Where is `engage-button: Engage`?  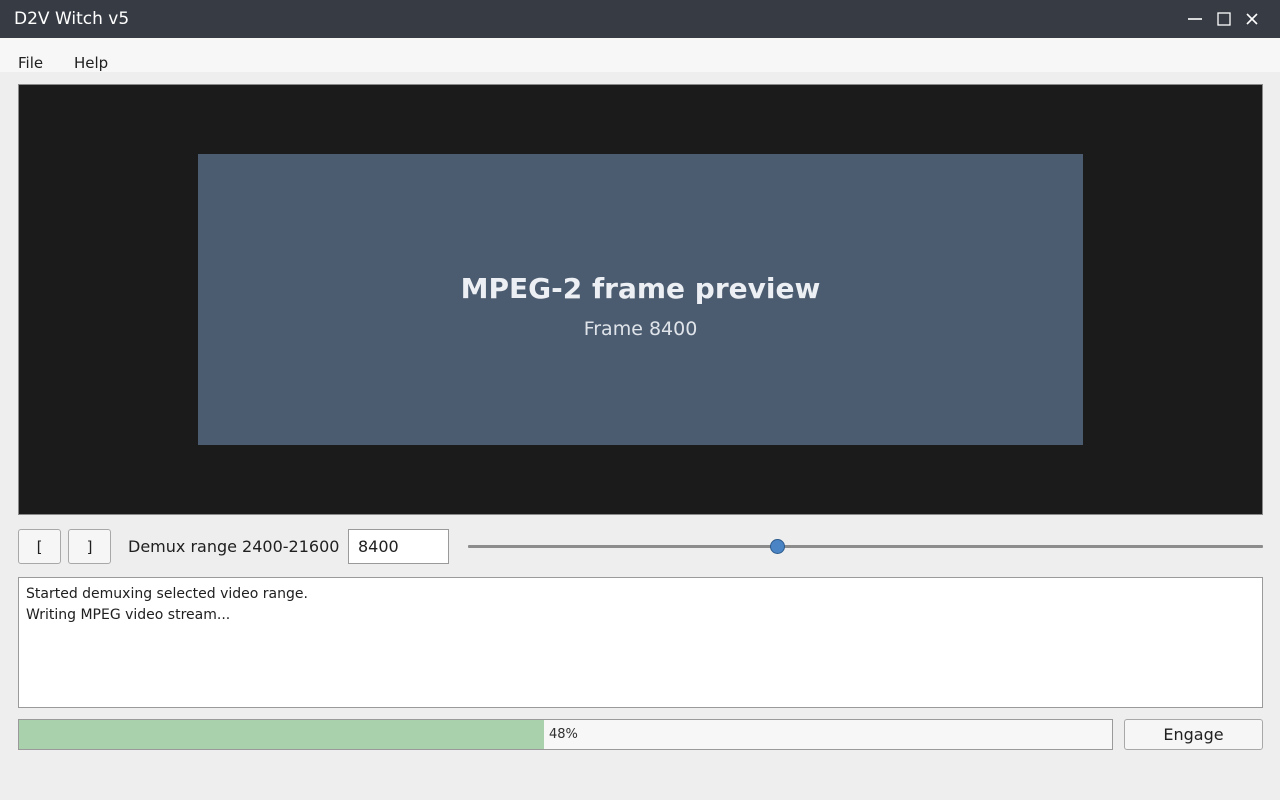
engage-button: Engage is located at coordinates (1193, 734).